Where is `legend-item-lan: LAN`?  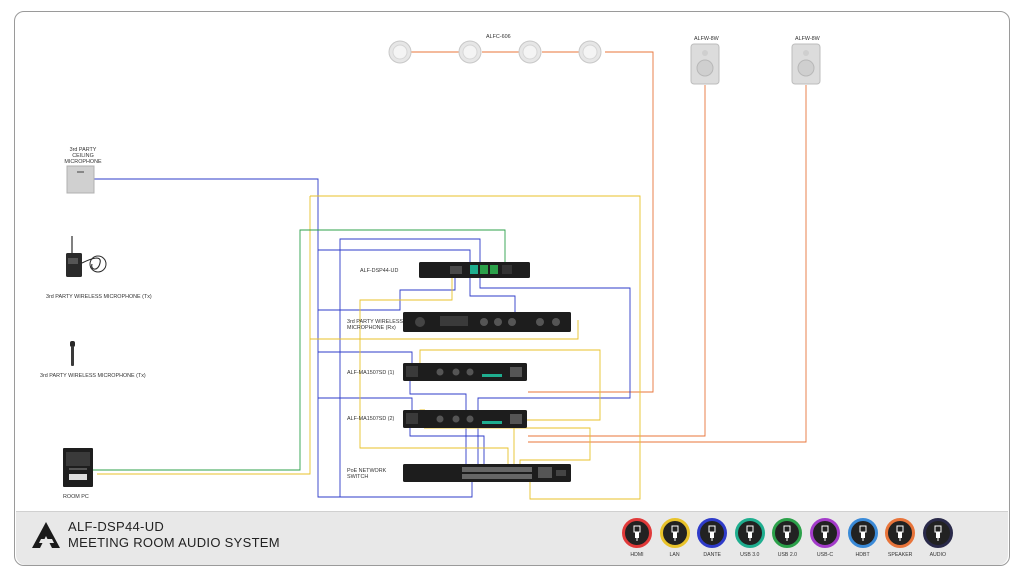
legend-item-lan: LAN is located at coordinates (675, 538).